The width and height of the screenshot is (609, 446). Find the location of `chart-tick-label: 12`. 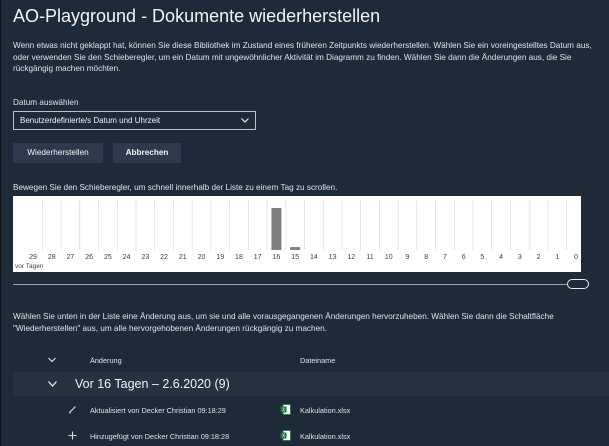

chart-tick-label: 12 is located at coordinates (351, 257).